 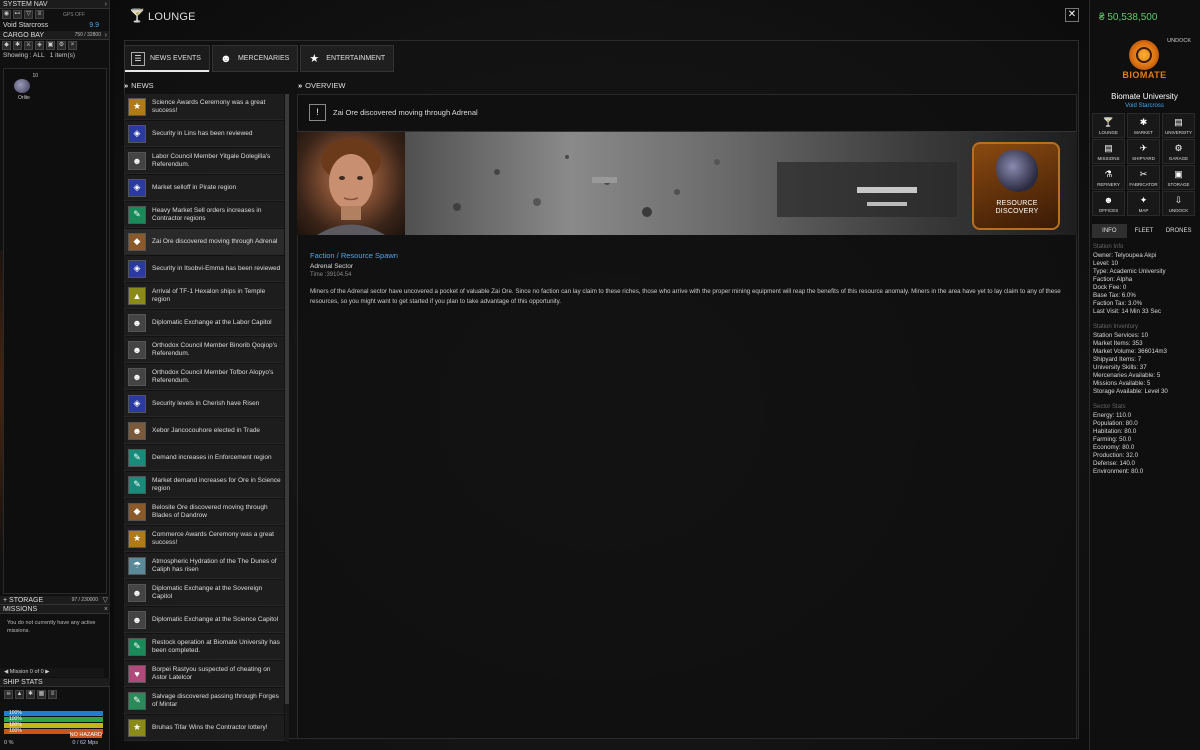 I want to click on news-item: ◈ Security in Lins has been reviewed, so click(x=204, y=134).